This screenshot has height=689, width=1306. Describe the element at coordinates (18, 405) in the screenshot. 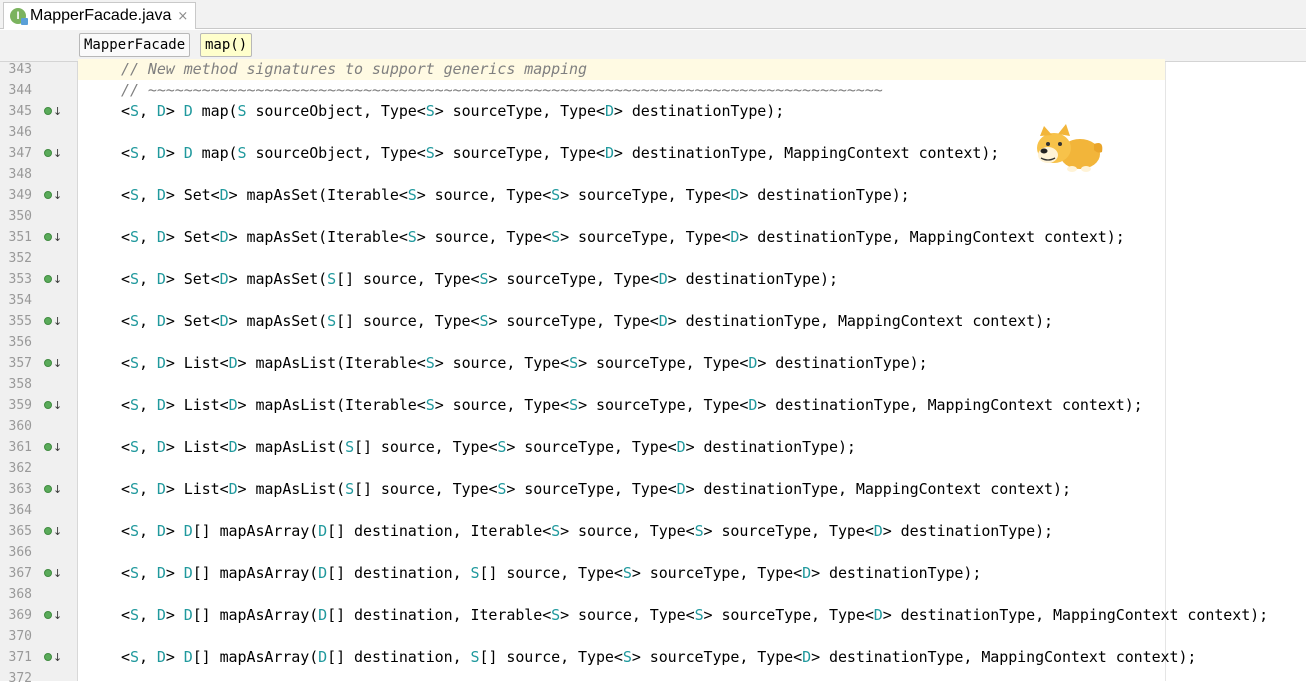

I see `line-number: 359` at that location.